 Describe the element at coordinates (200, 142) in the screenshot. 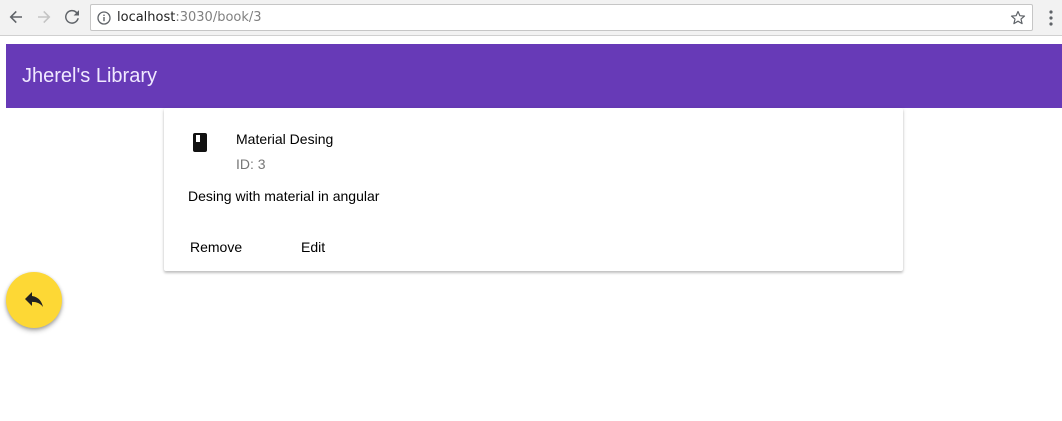

I see `book-icon` at that location.